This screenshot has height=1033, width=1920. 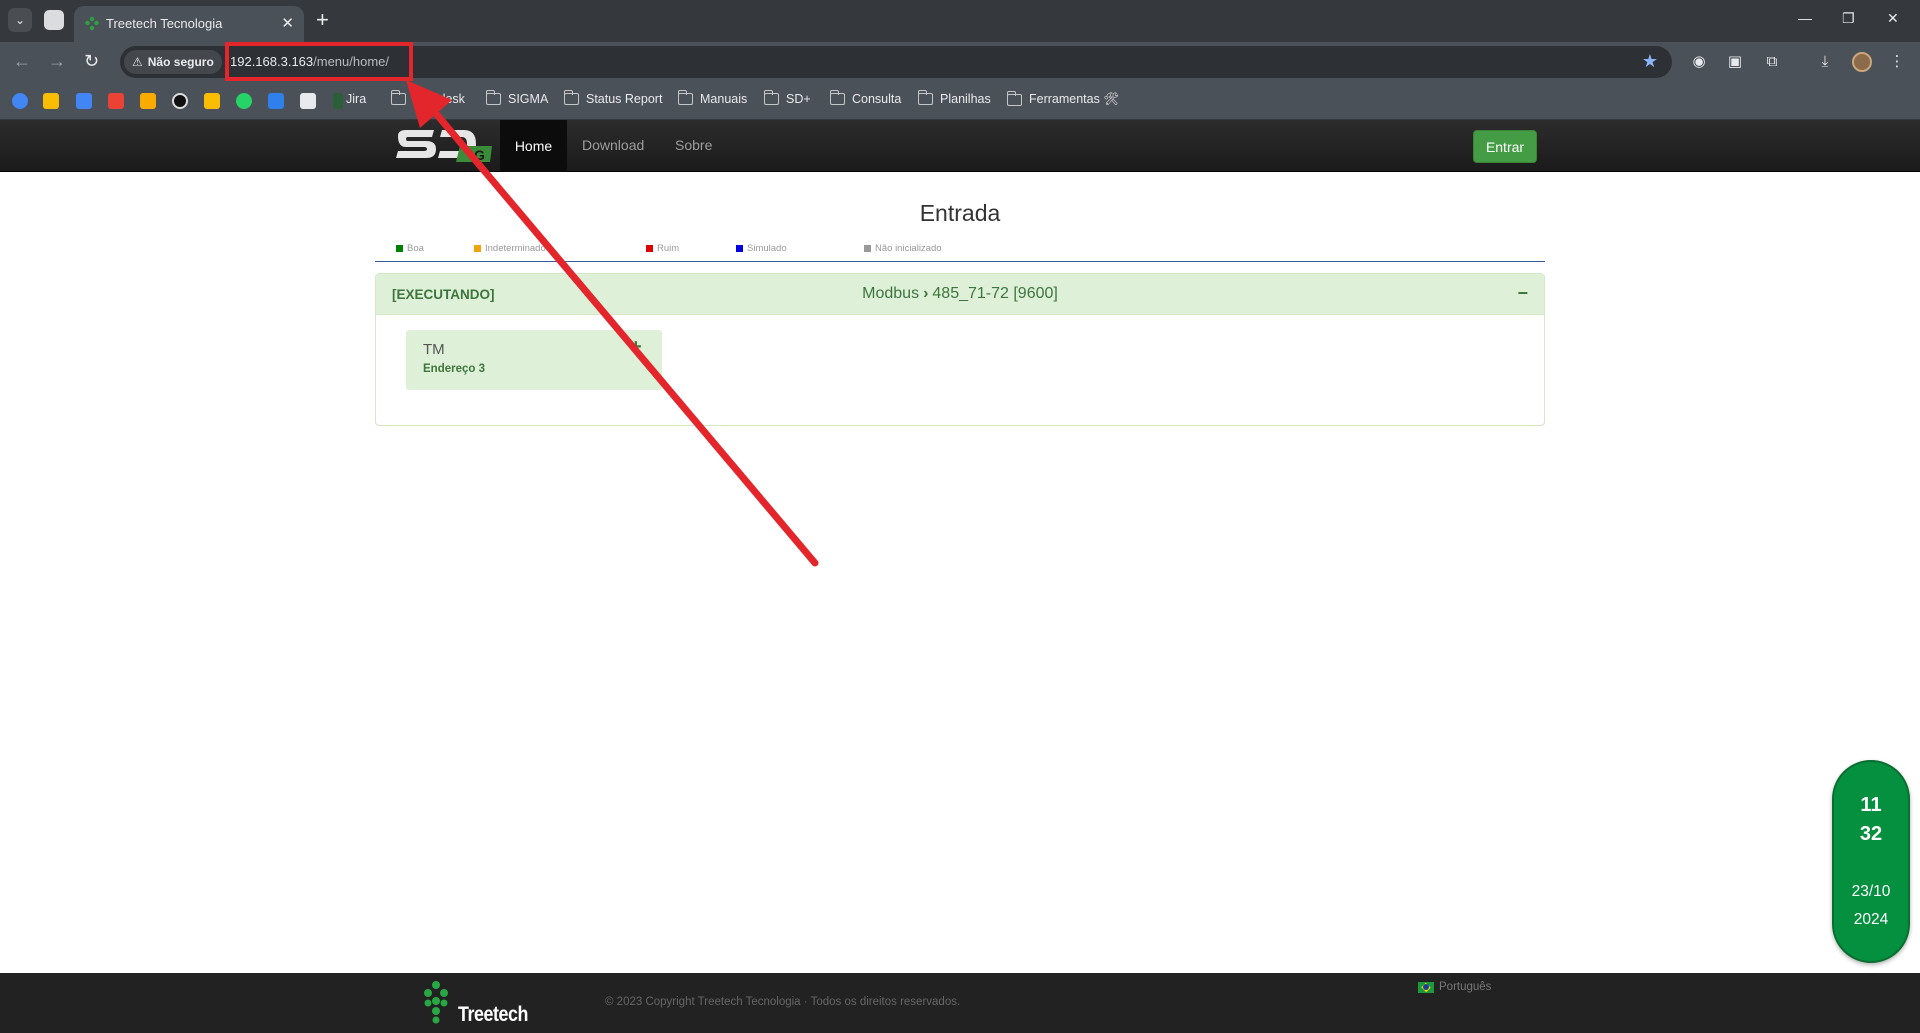 What do you see at coordinates (287, 23) in the screenshot?
I see `tab-close-icon: ✕` at bounding box center [287, 23].